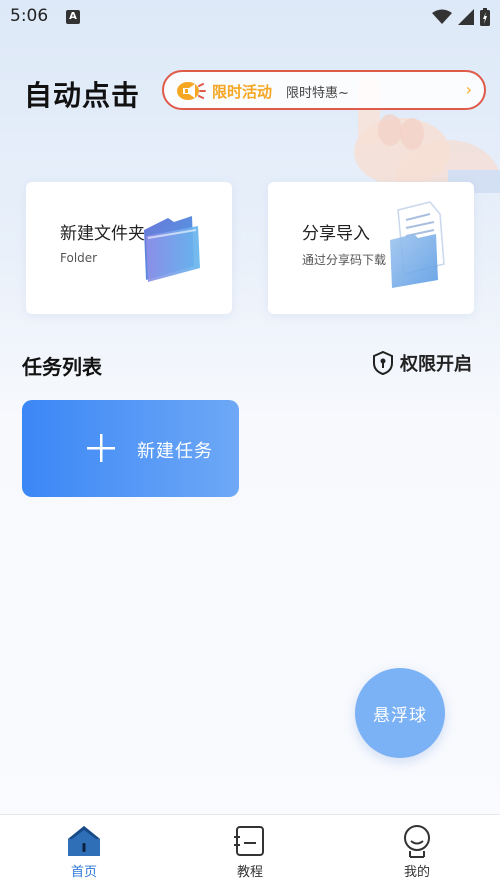 This screenshot has width=500, height=888. I want to click on wifi-icon, so click(442, 16).